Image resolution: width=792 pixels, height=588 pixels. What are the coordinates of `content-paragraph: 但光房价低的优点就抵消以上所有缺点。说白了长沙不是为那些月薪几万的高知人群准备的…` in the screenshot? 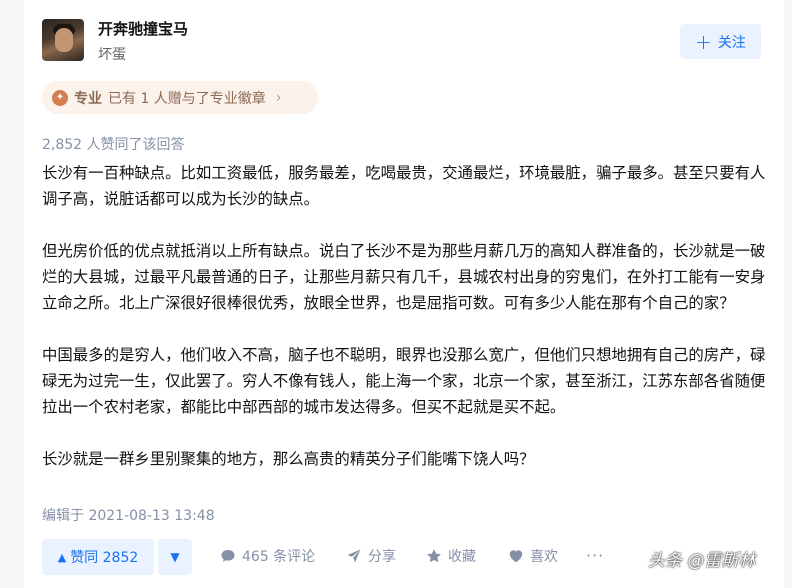 It's located at (404, 277).